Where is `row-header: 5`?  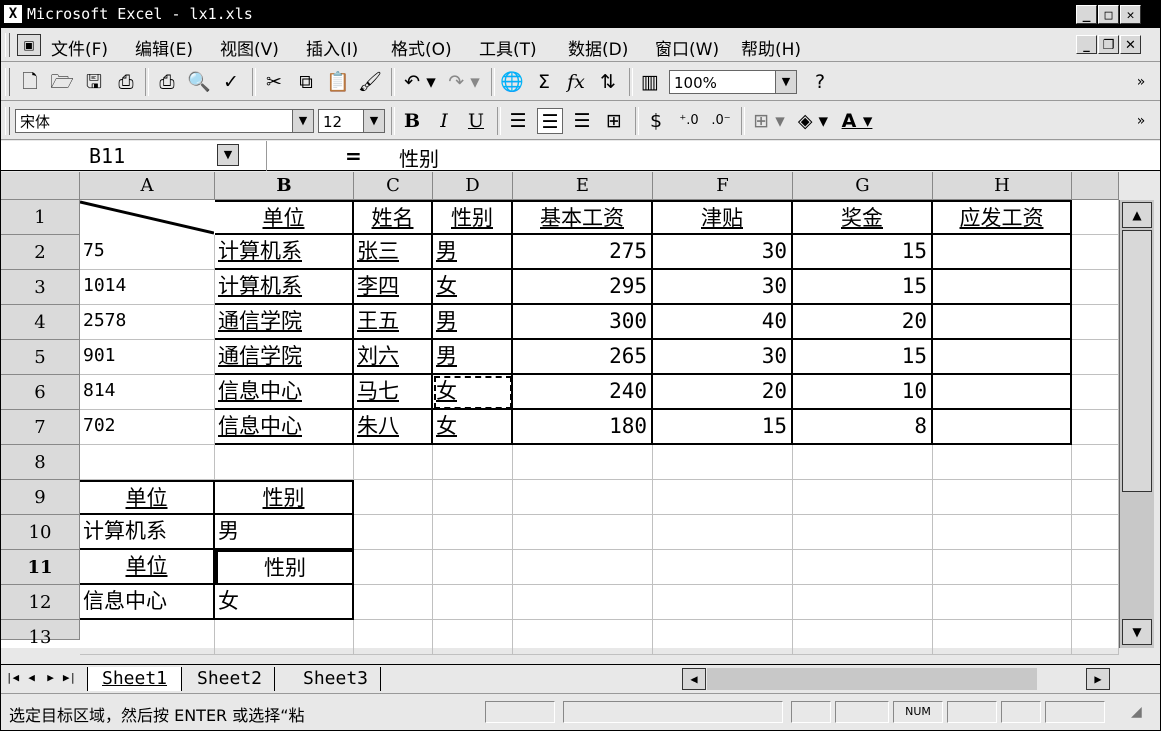
row-header: 5 is located at coordinates (40, 357).